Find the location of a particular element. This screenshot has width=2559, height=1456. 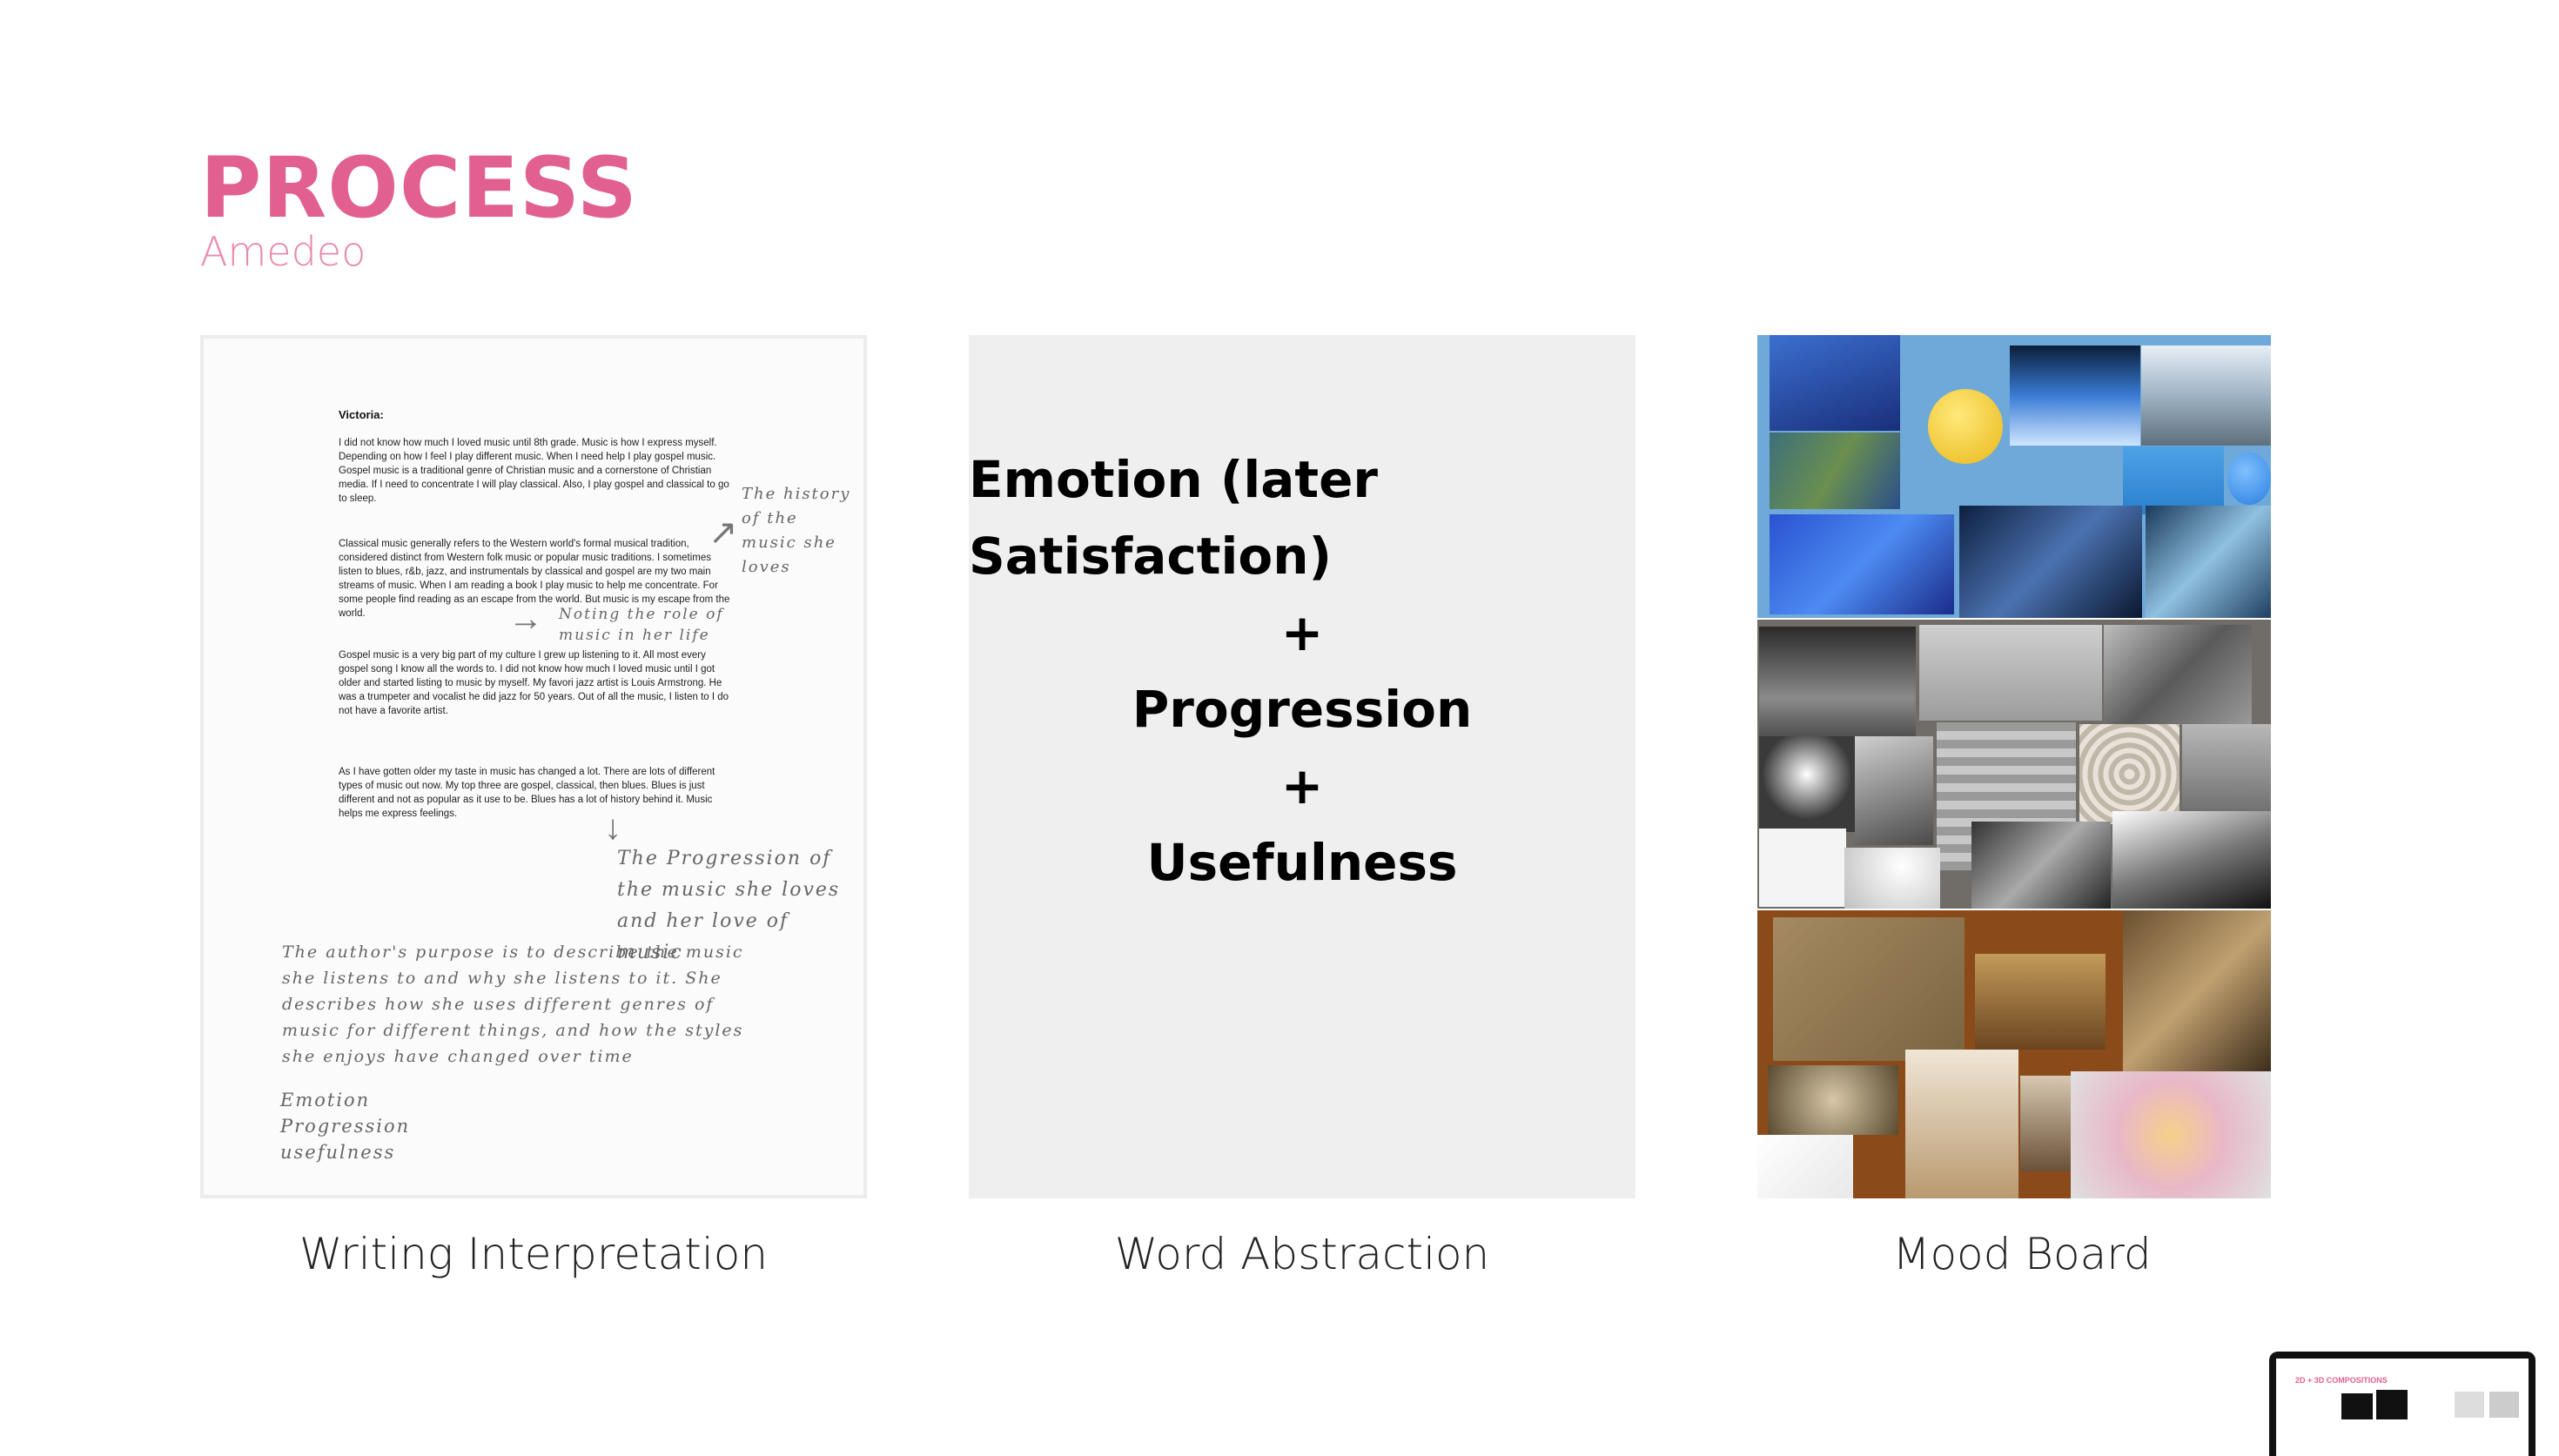

page-title: PROCESS is located at coordinates (419, 188).